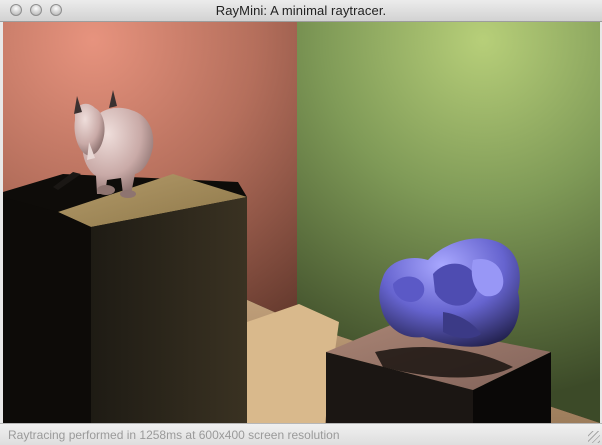  What do you see at coordinates (594, 437) in the screenshot?
I see `resize-grip-icon` at bounding box center [594, 437].